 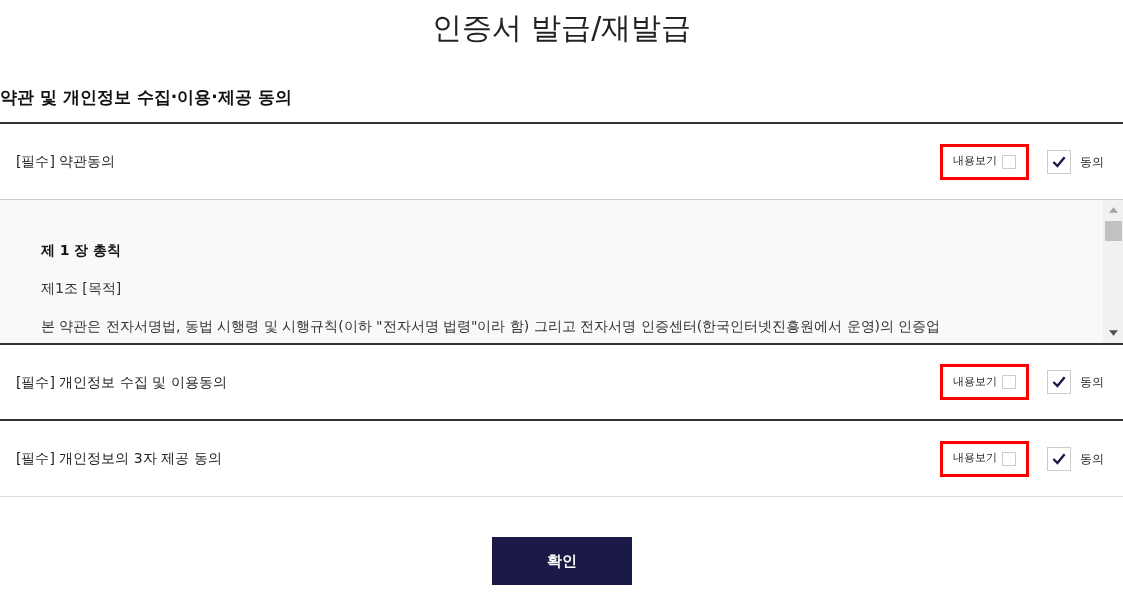 What do you see at coordinates (146, 97) in the screenshot?
I see `section-heading: 약관 및 개인정보 수집·이용·제공 동의` at bounding box center [146, 97].